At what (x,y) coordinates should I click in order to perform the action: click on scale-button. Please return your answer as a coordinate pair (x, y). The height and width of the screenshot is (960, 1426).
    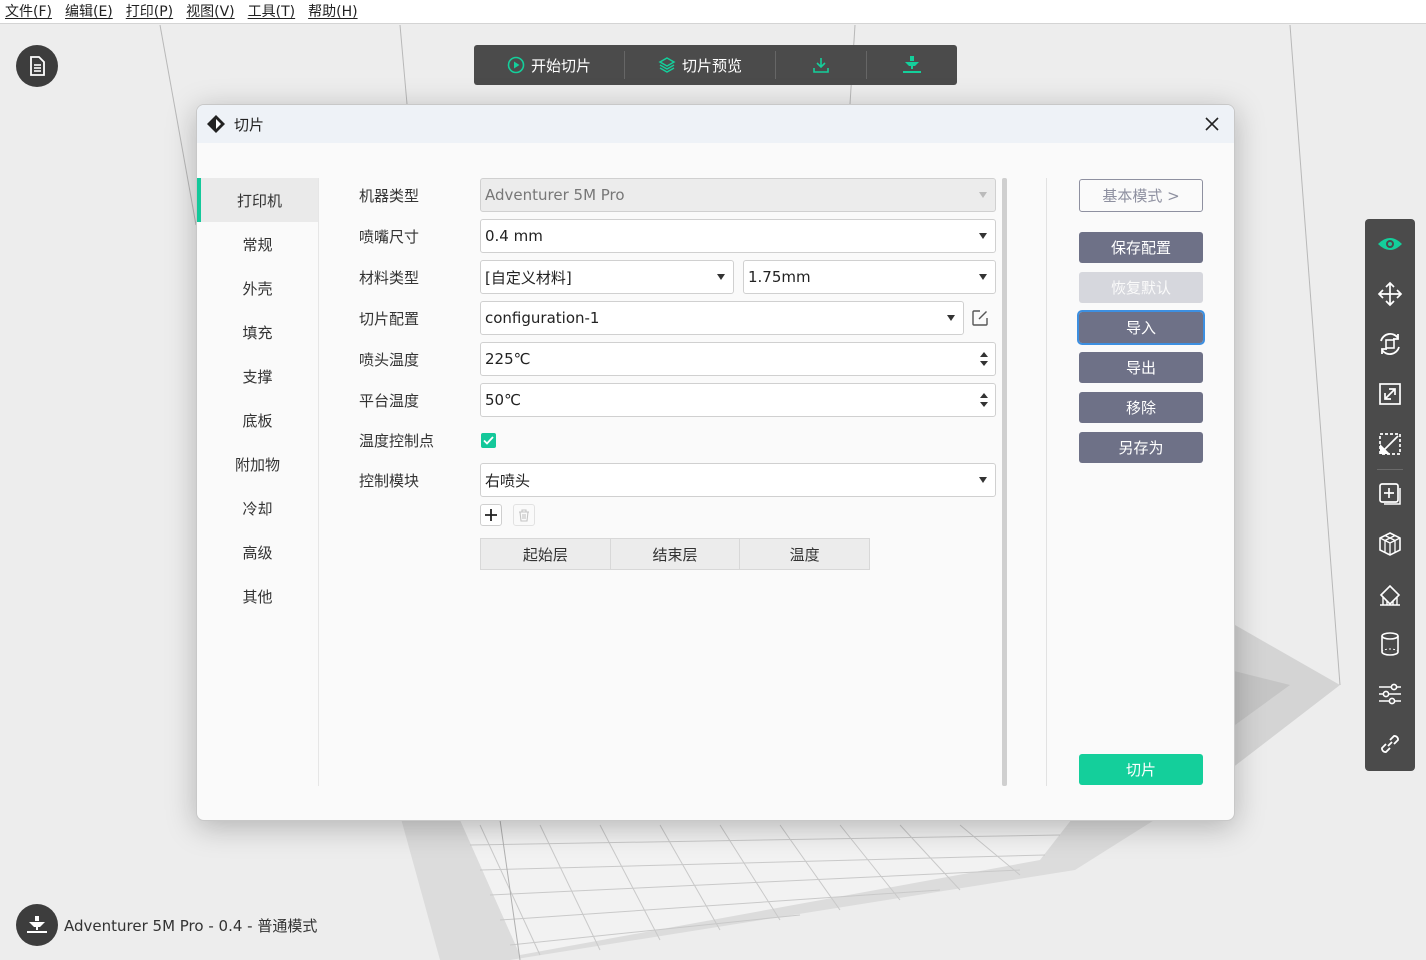
    Looking at the image, I should click on (1390, 394).